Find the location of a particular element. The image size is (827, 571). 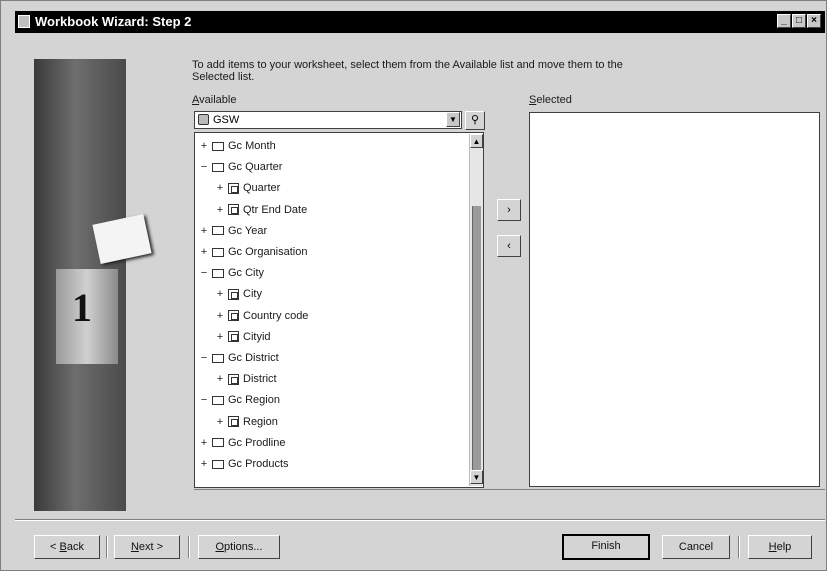

tree-vertical-scrollbar: ▲ ▼ is located at coordinates (476, 310).